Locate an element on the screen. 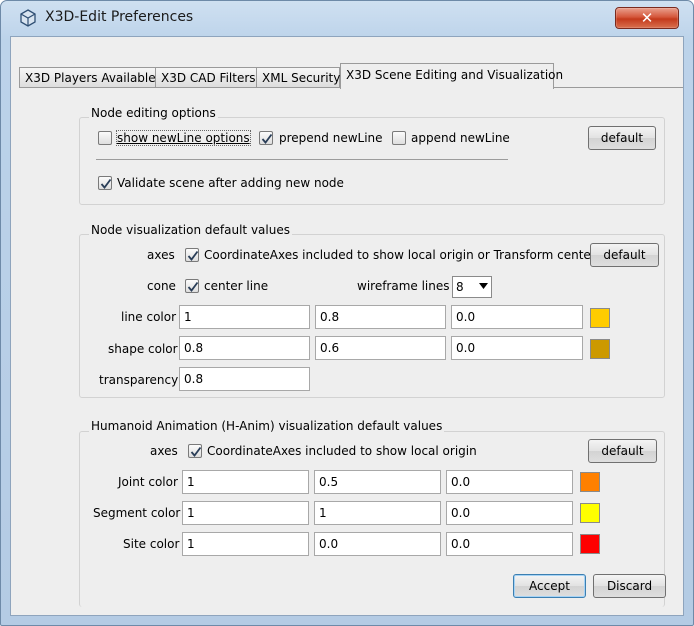 The image size is (694, 626). shape-color-r-field: 0.8 is located at coordinates (244, 348).